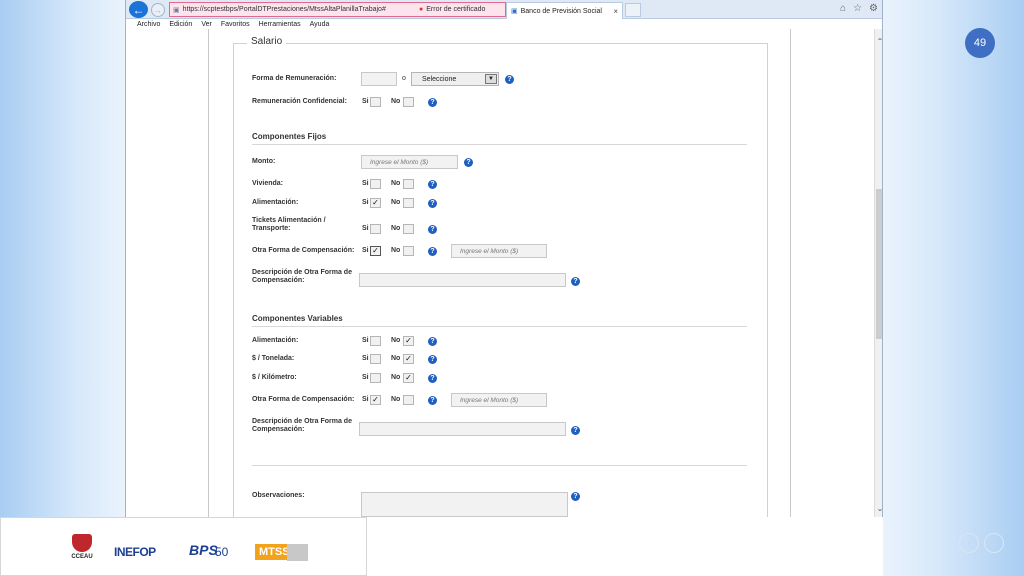 This screenshot has height=576, width=1024. What do you see at coordinates (375, 341) in the screenshot?
I see `alimentacion-variable-yes-checkbox` at bounding box center [375, 341].